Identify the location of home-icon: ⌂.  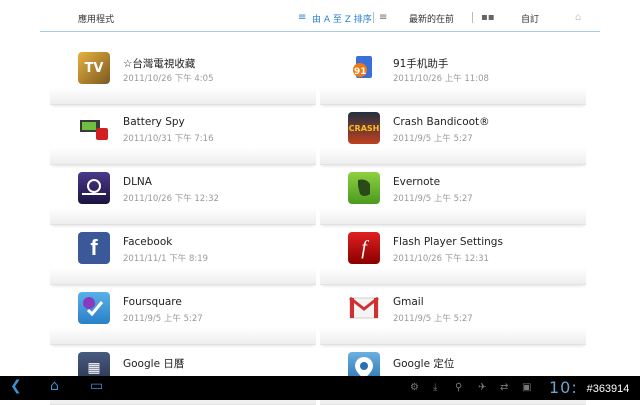
(54, 386).